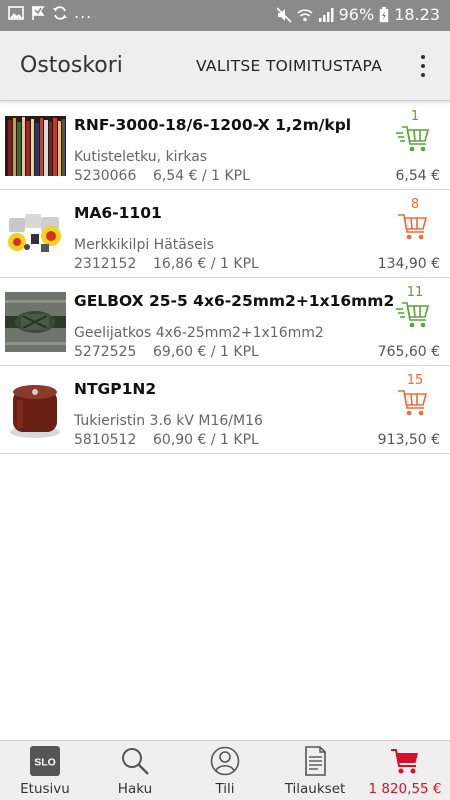 Image resolution: width=450 pixels, height=800 pixels. What do you see at coordinates (206, 264) in the screenshot?
I see `unit-price: 16,86 € / 1 KPL` at bounding box center [206, 264].